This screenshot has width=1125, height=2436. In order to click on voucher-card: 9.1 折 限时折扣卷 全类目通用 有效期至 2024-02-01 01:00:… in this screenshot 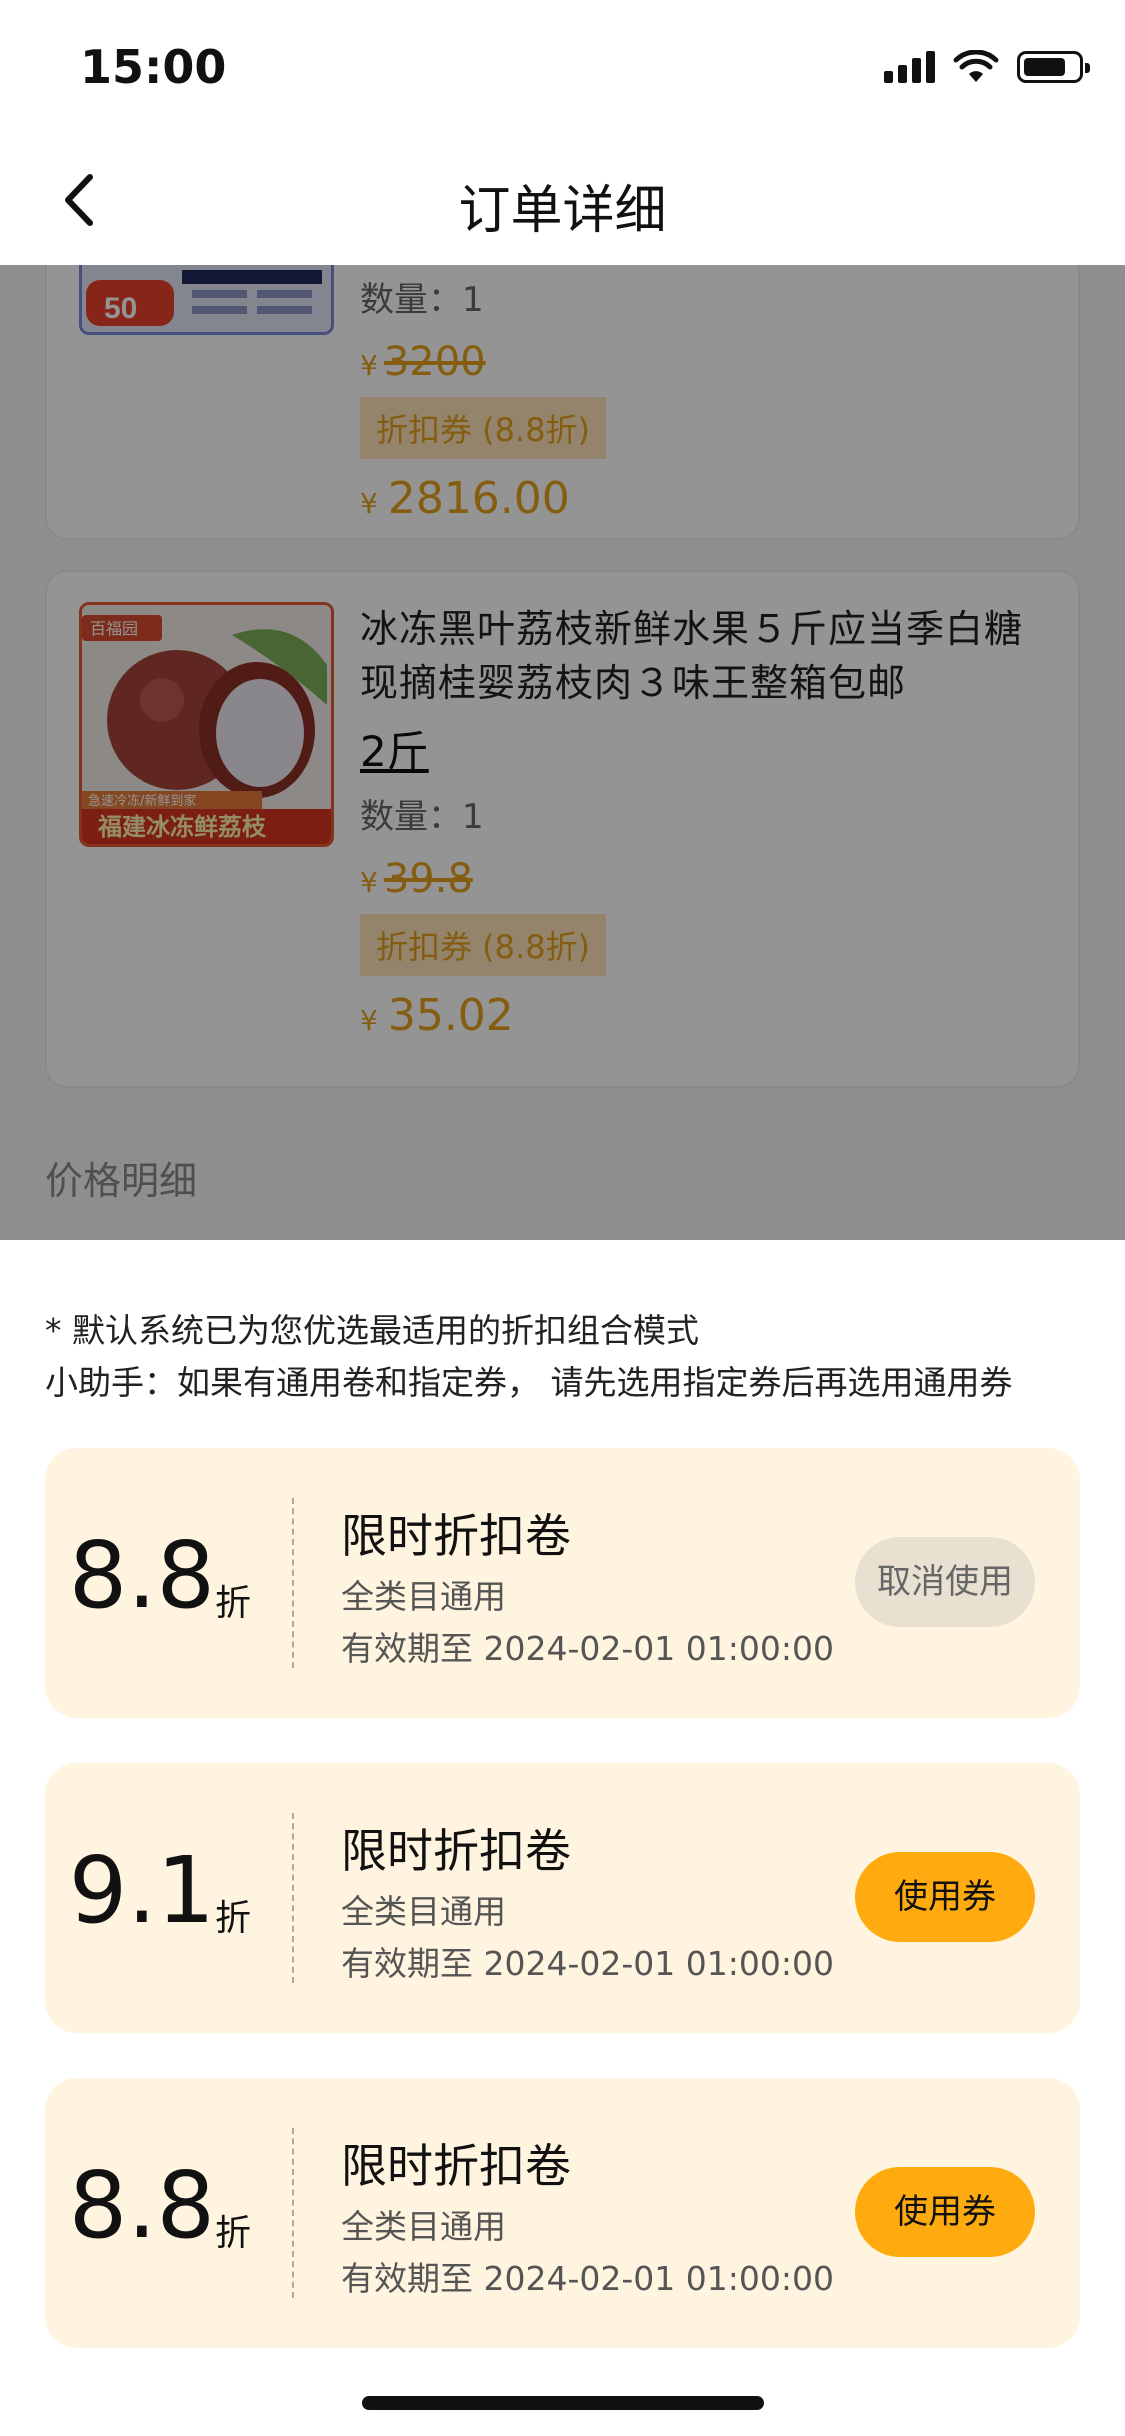, I will do `click(562, 1898)`.